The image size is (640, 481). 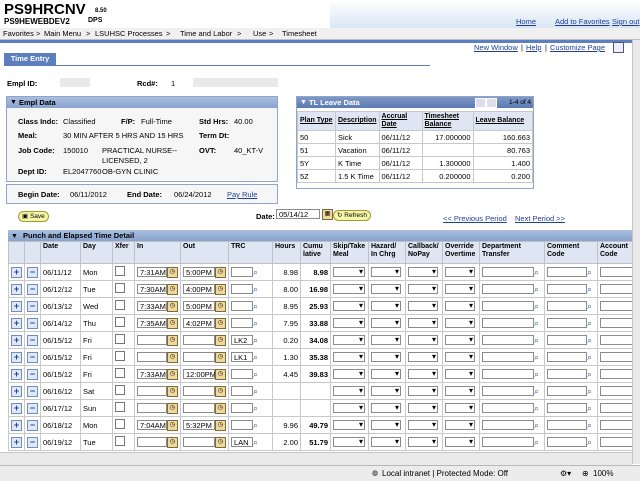 I want to click on out-time-input: 4:00PM, so click(x=199, y=289).